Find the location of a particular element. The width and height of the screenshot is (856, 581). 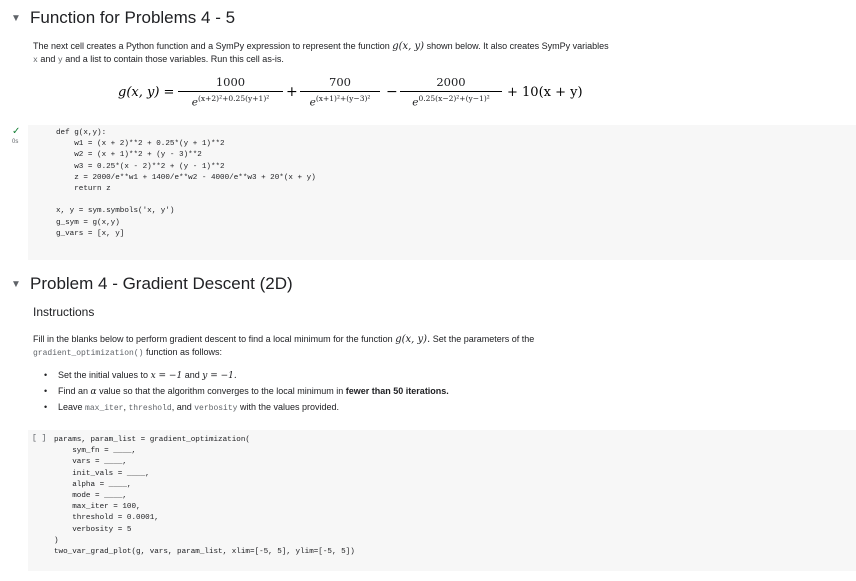

term-2-numerator: 700 is located at coordinates (340, 82).